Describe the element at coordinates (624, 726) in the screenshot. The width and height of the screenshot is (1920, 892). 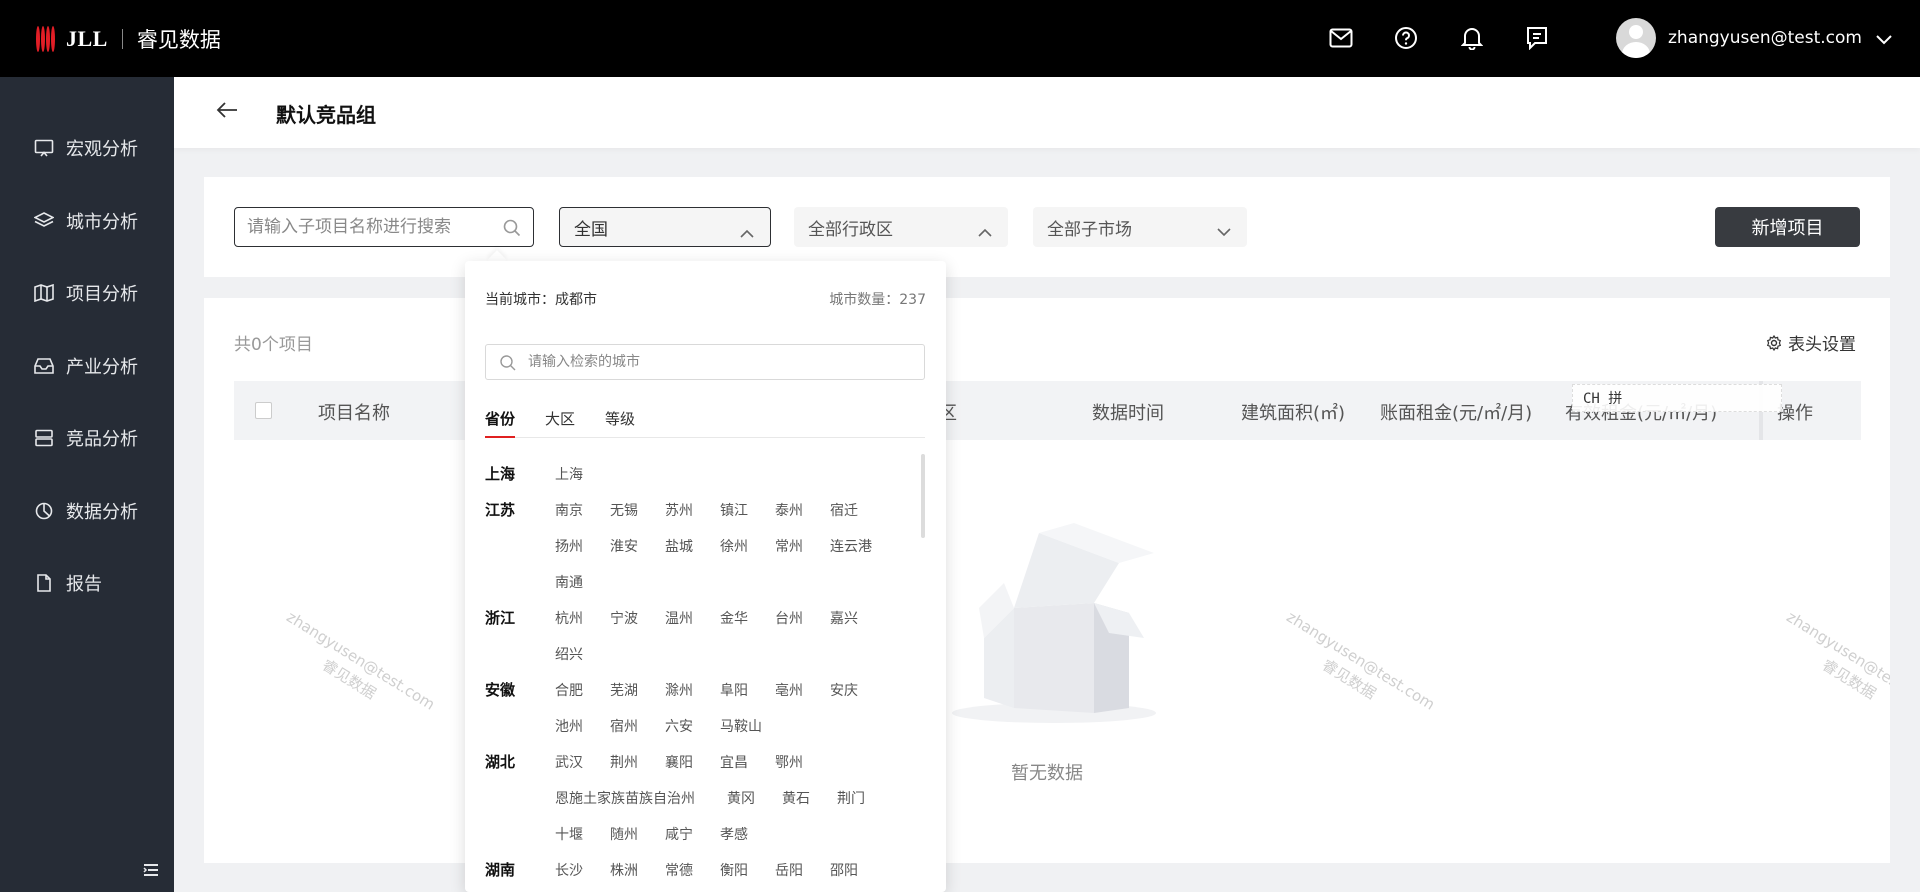
I see `city-item: 宿州` at that location.